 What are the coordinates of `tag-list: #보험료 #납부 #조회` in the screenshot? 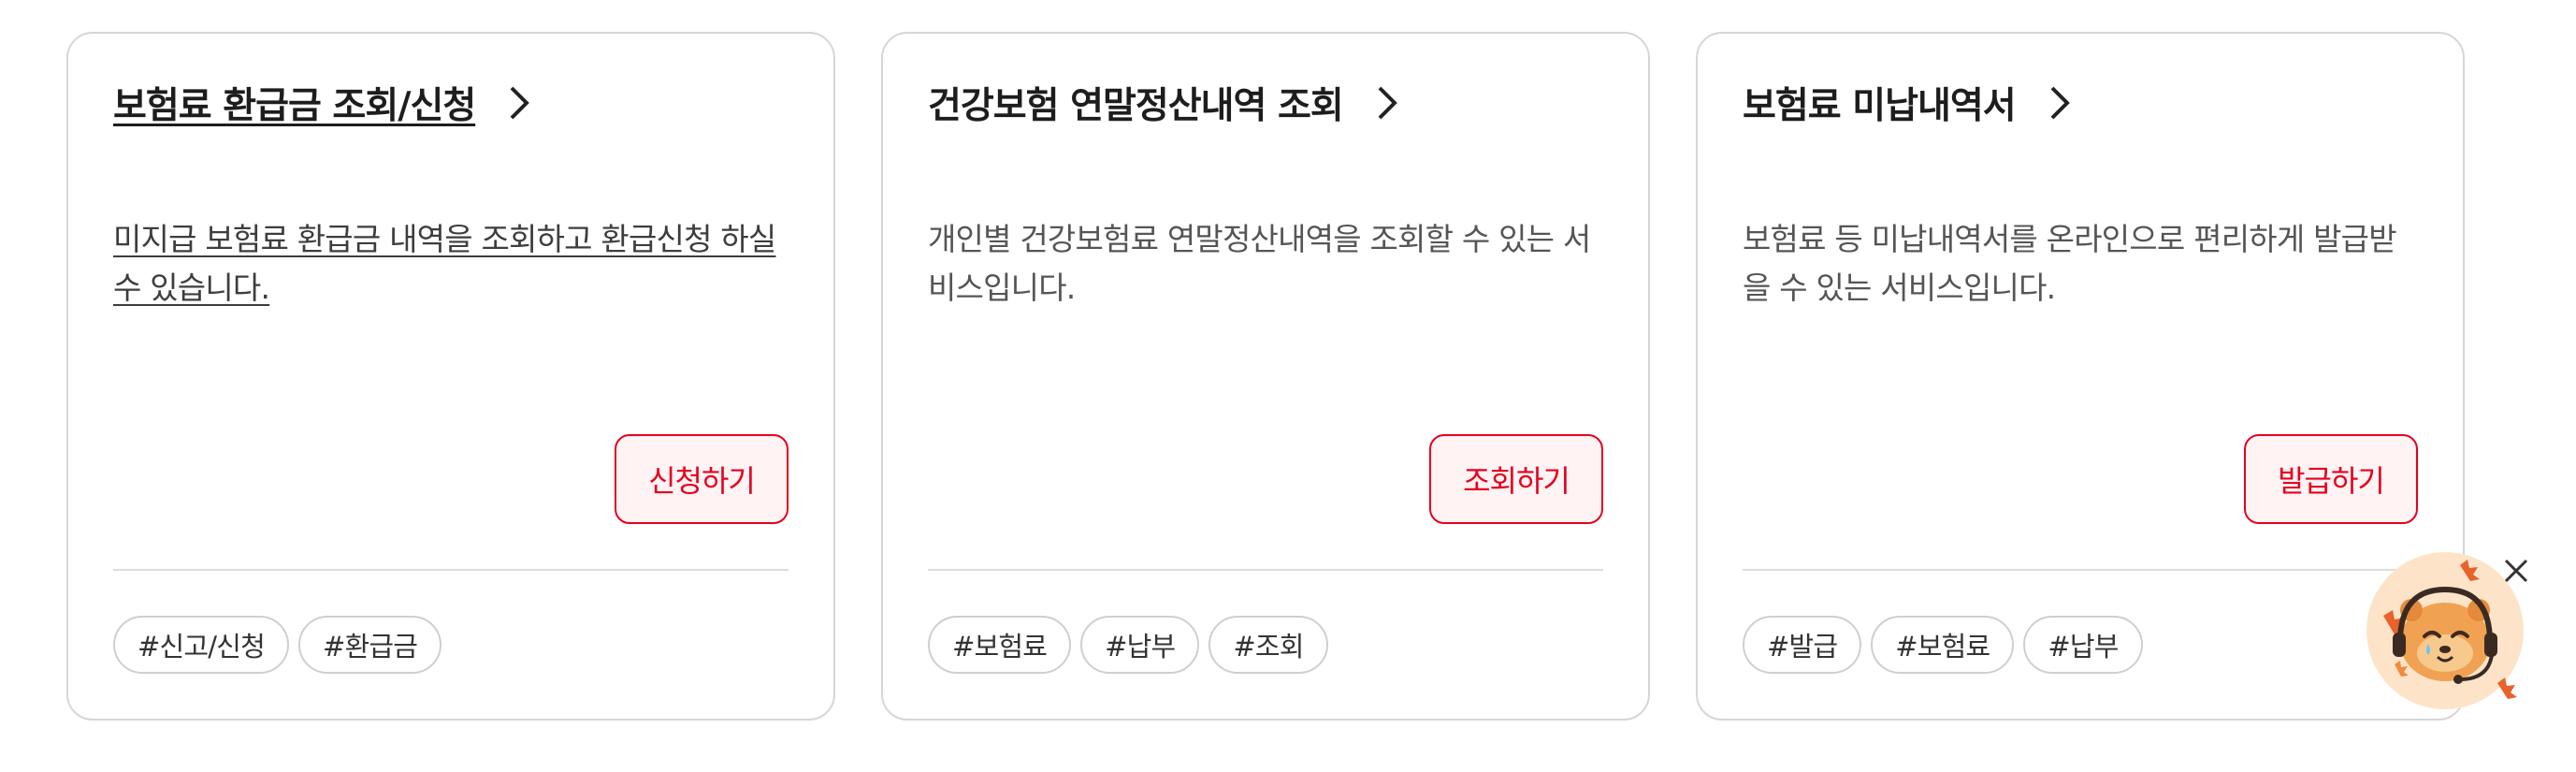 It's located at (1128, 645).